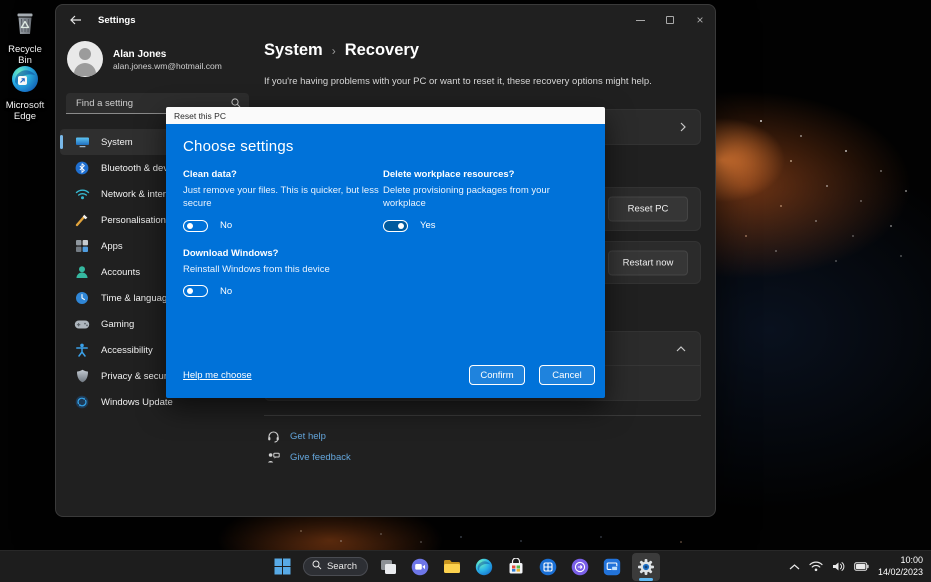 The height and width of the screenshot is (582, 931). Describe the element at coordinates (382, 50) in the screenshot. I see `page-title: Recovery` at that location.